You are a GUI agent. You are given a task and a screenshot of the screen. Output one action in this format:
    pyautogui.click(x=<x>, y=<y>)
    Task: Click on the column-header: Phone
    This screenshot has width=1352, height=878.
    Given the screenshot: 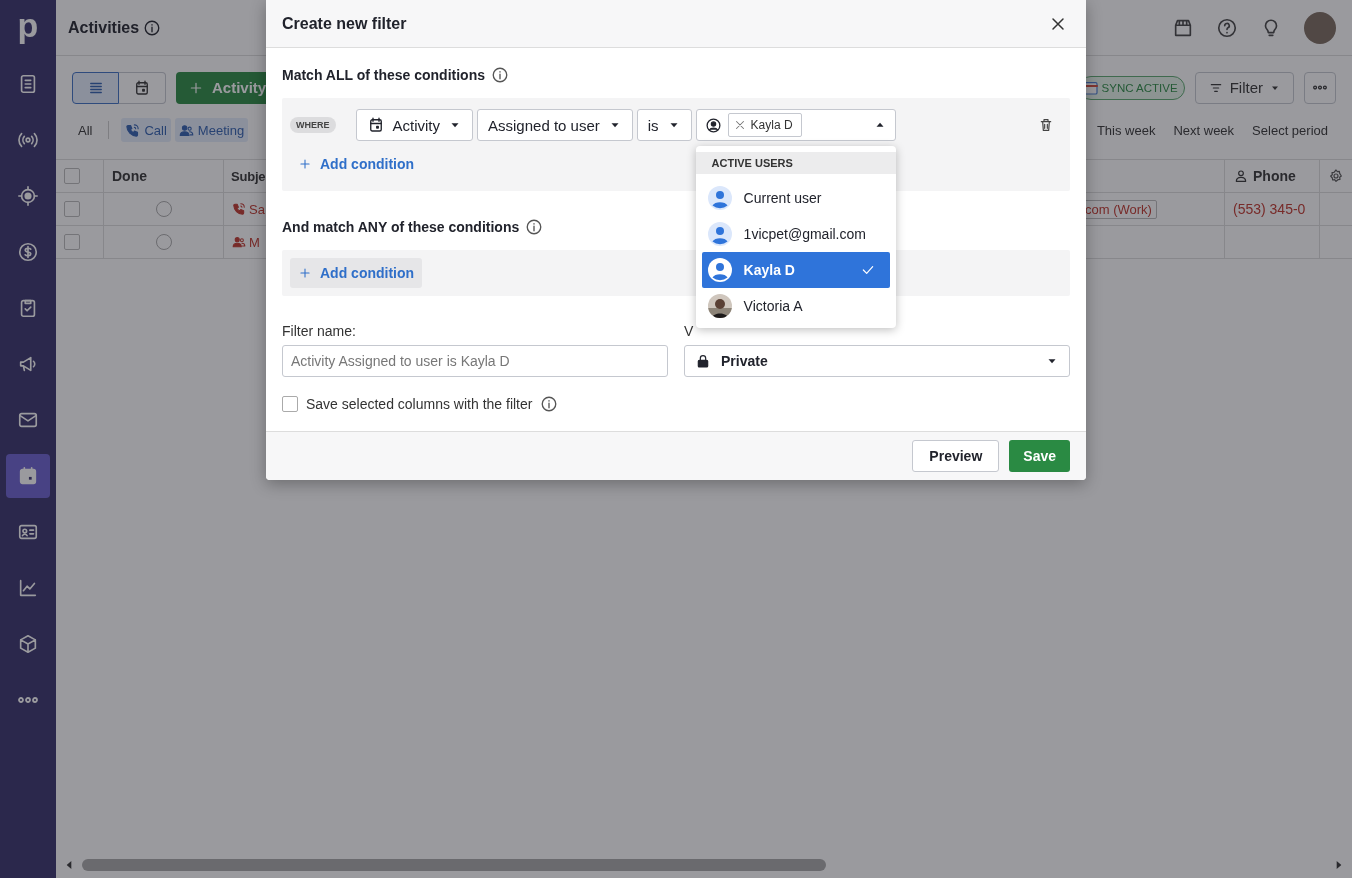 What is the action you would take?
    pyautogui.click(x=1274, y=176)
    